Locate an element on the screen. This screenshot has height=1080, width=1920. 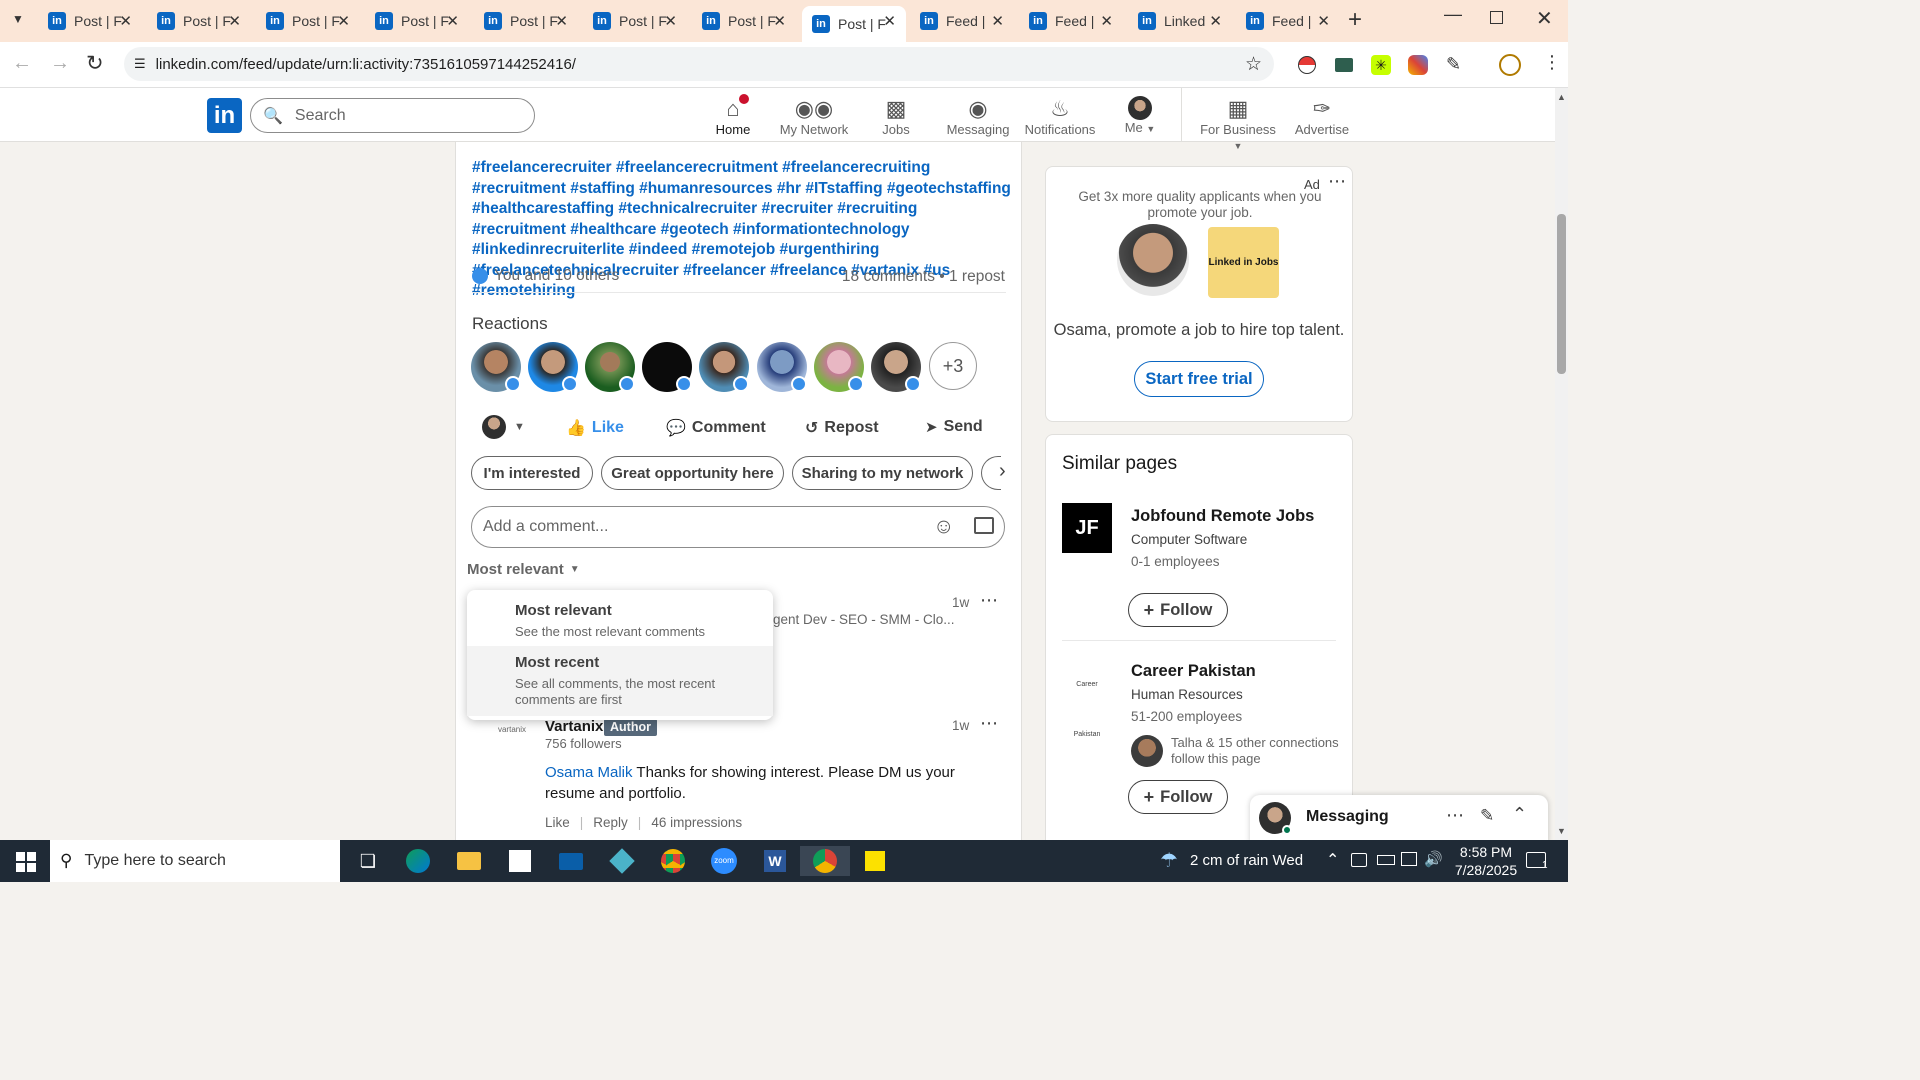
meet-now-icon is located at coordinates (1359, 860).